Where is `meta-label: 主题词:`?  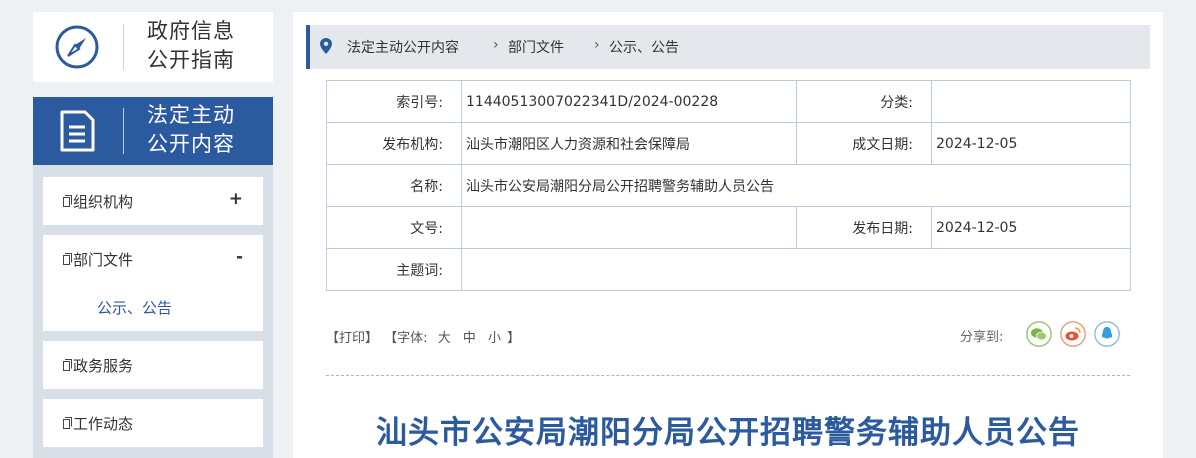
meta-label: 主题词: is located at coordinates (394, 269).